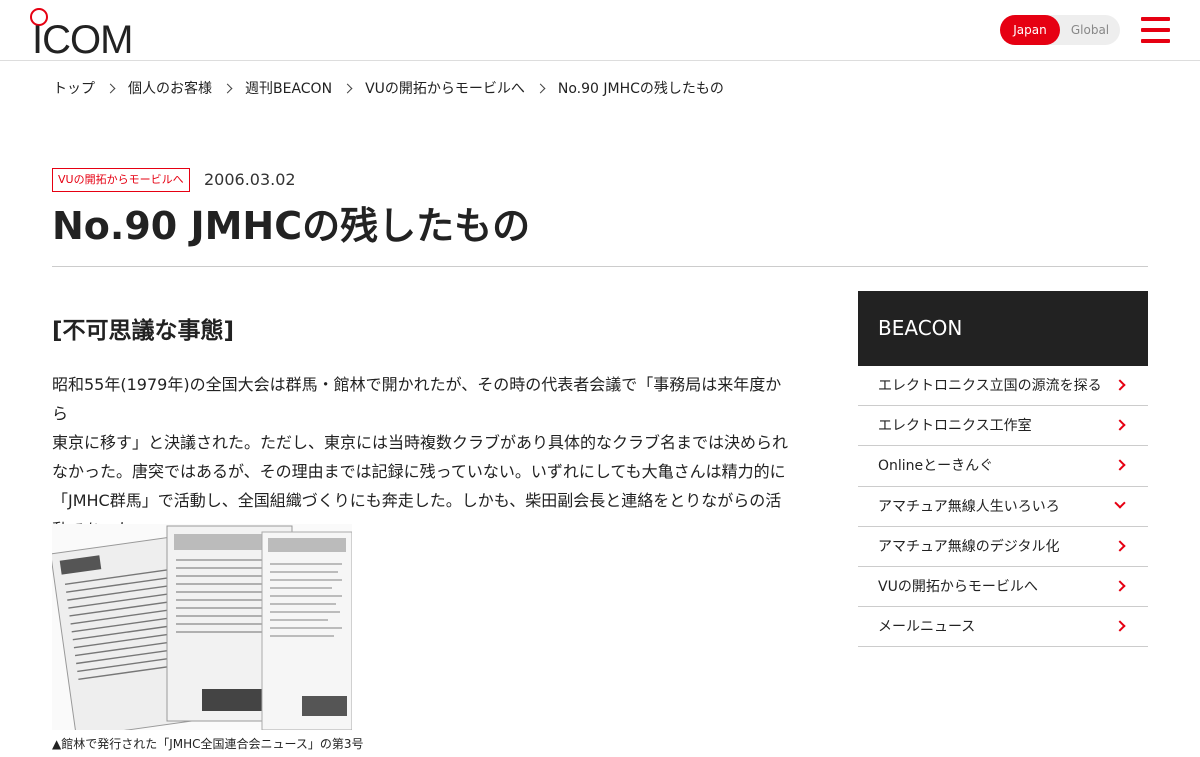 The height and width of the screenshot is (757, 1200). Describe the element at coordinates (1003, 466) in the screenshot. I see `sidebar-item-online-talking: Onlineとーきんぐ` at that location.